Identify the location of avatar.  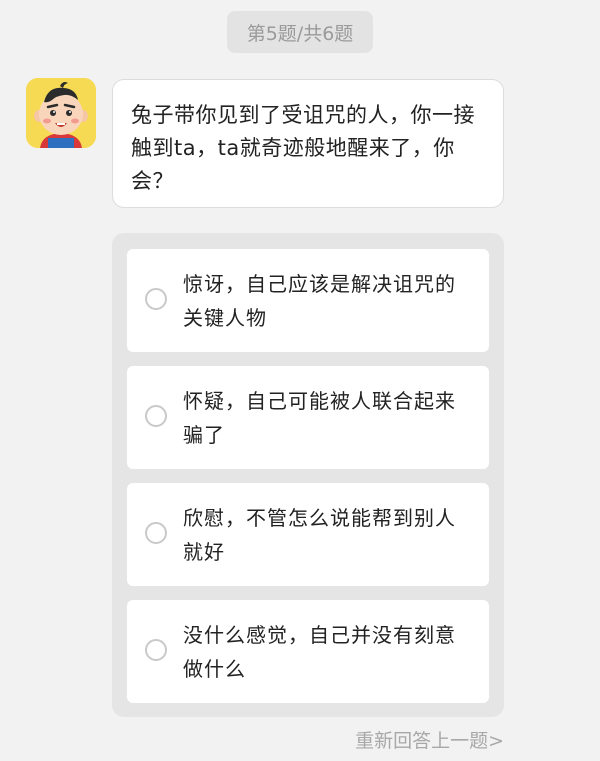
(61, 113).